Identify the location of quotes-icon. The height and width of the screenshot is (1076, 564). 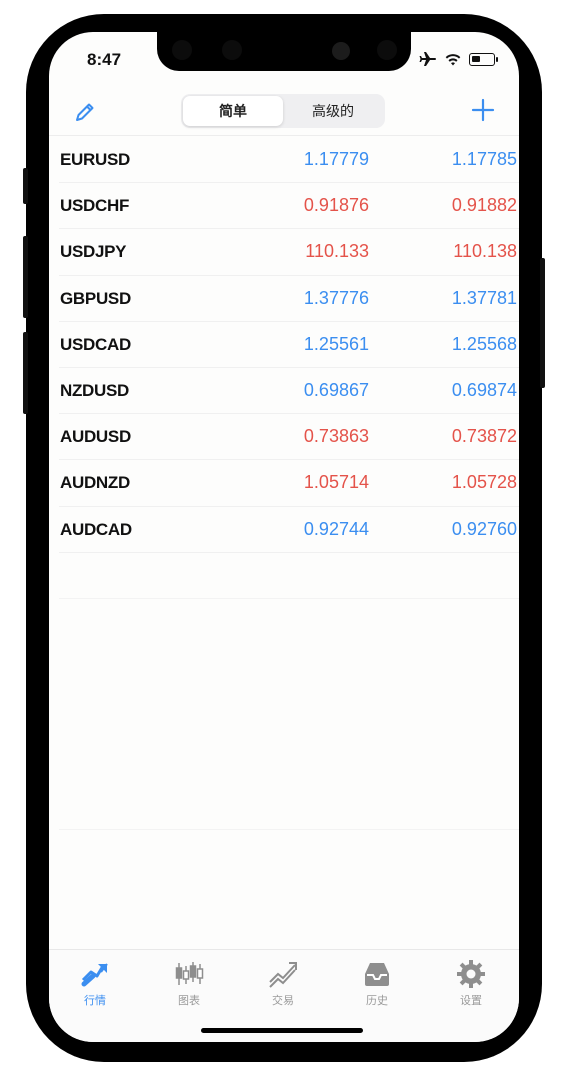
(94, 975).